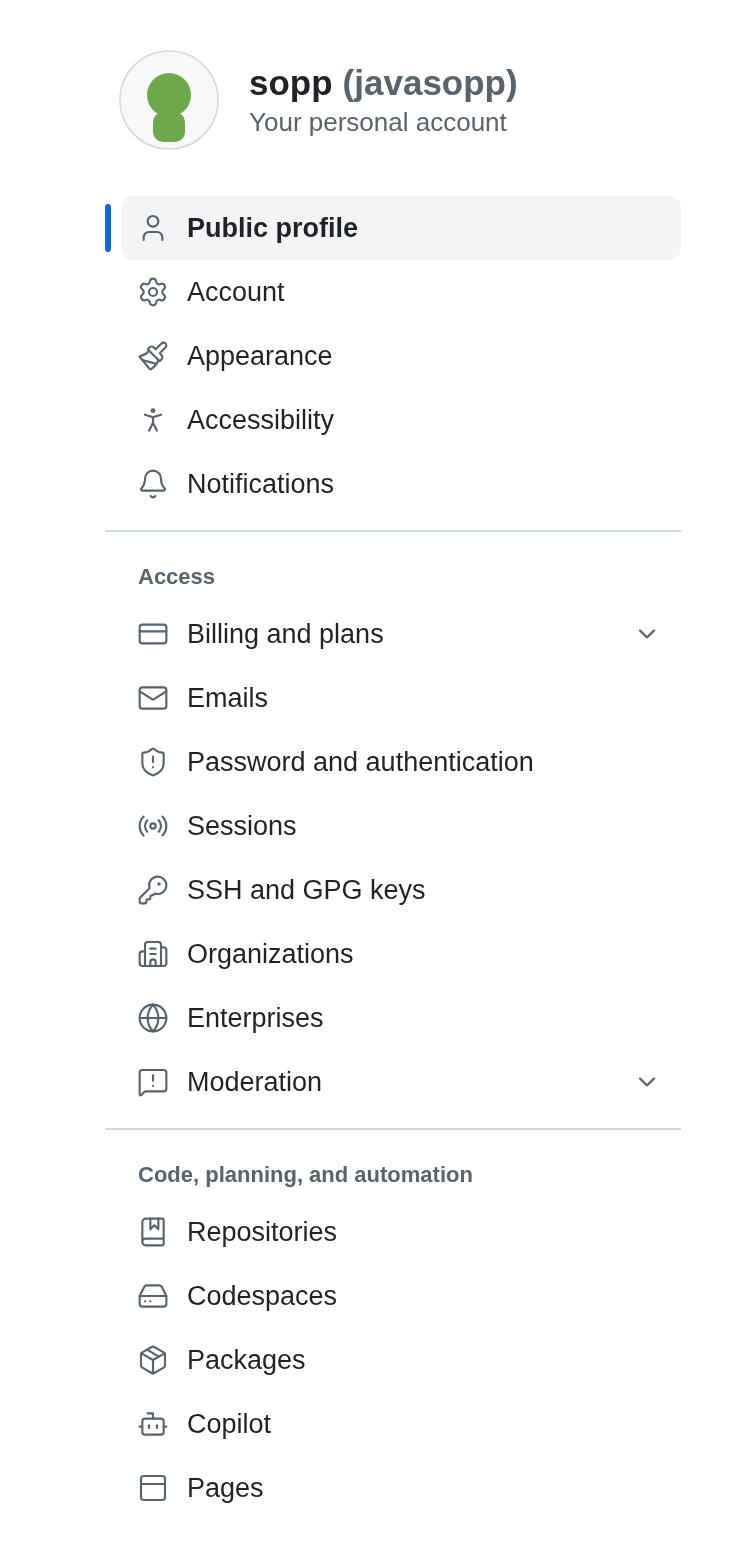 This screenshot has height=1566, width=748. I want to click on account-name: sopp, so click(291, 82).